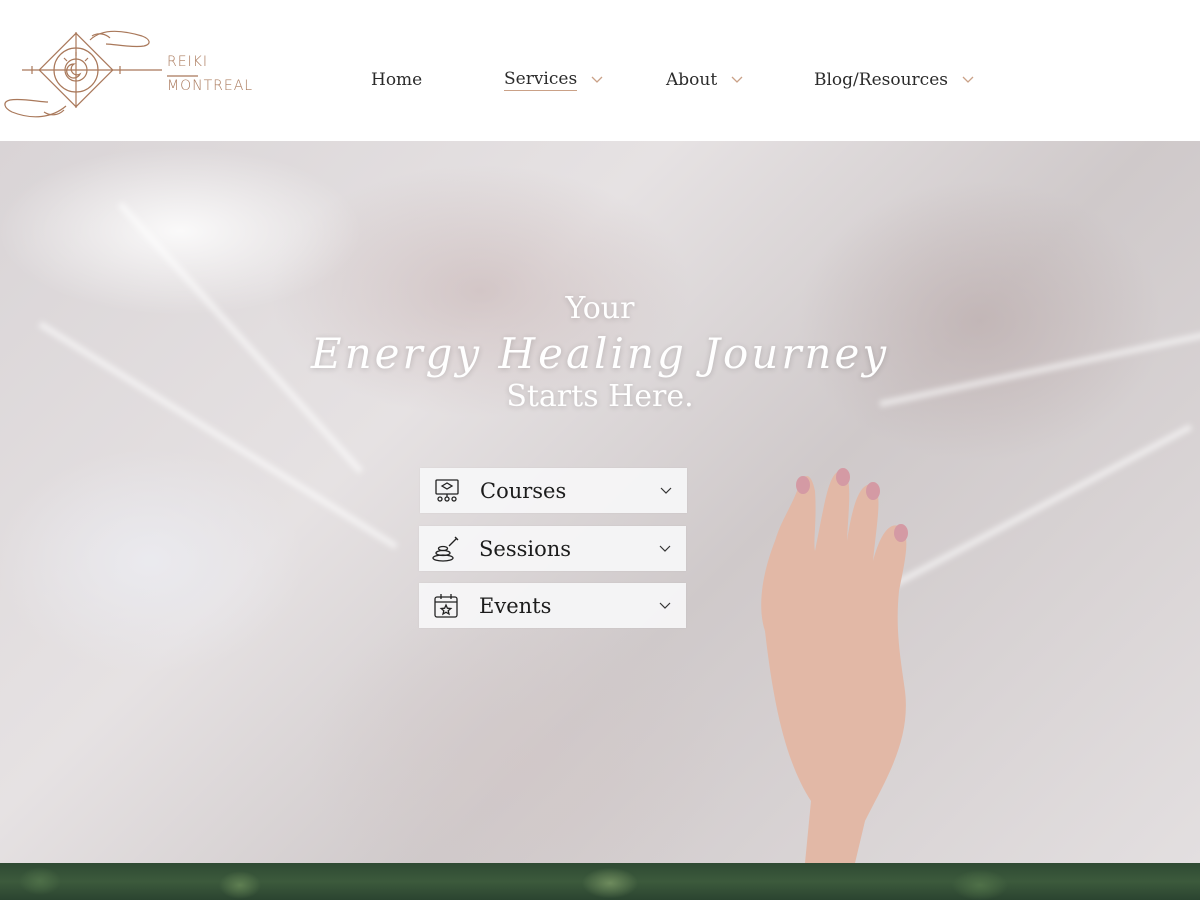  Describe the element at coordinates (446, 606) in the screenshot. I see `calendar-star-icon` at that location.